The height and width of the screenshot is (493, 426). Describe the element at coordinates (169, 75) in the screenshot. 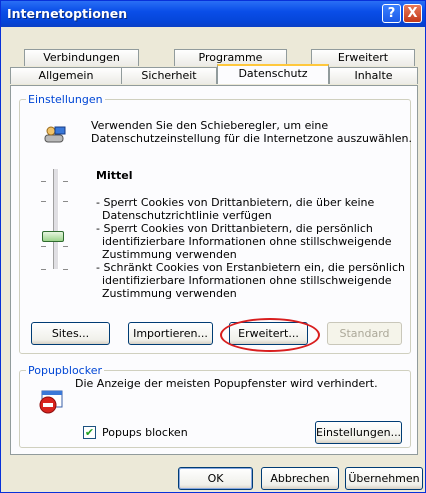

I see `tab-security: Sicherheit` at that location.